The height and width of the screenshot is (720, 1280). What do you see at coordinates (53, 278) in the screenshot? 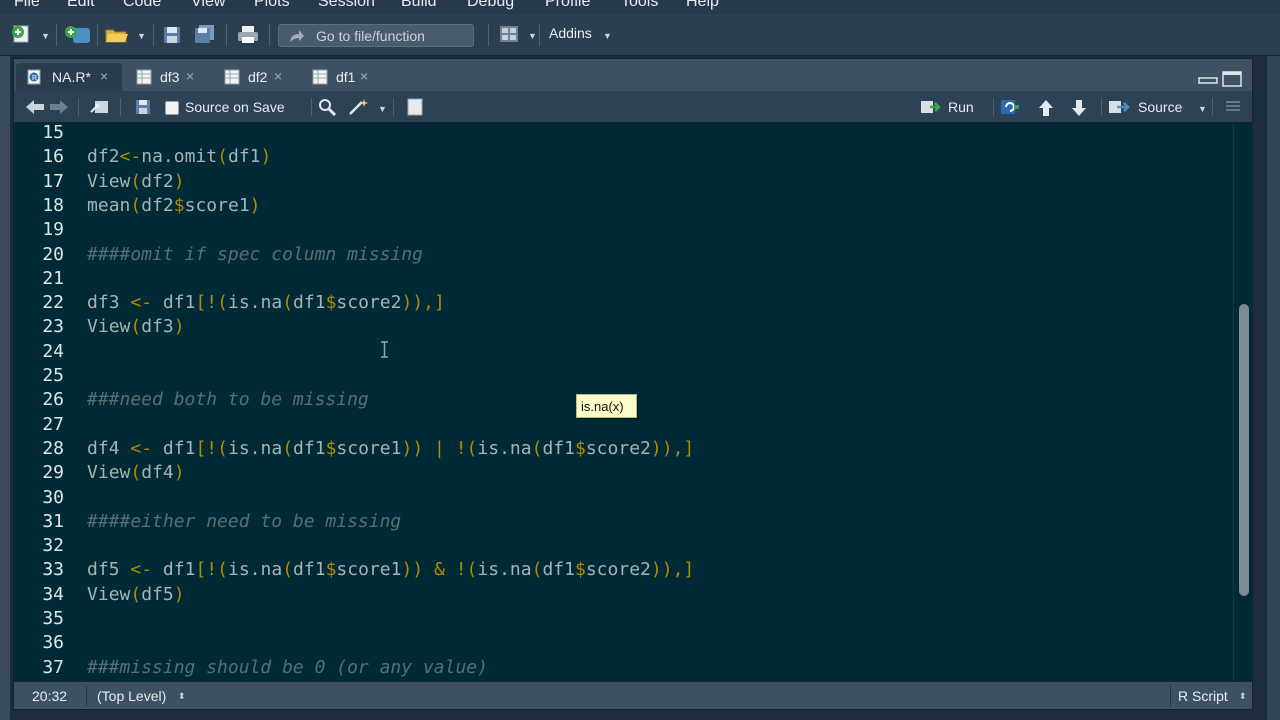
I see `line-number: 21` at bounding box center [53, 278].